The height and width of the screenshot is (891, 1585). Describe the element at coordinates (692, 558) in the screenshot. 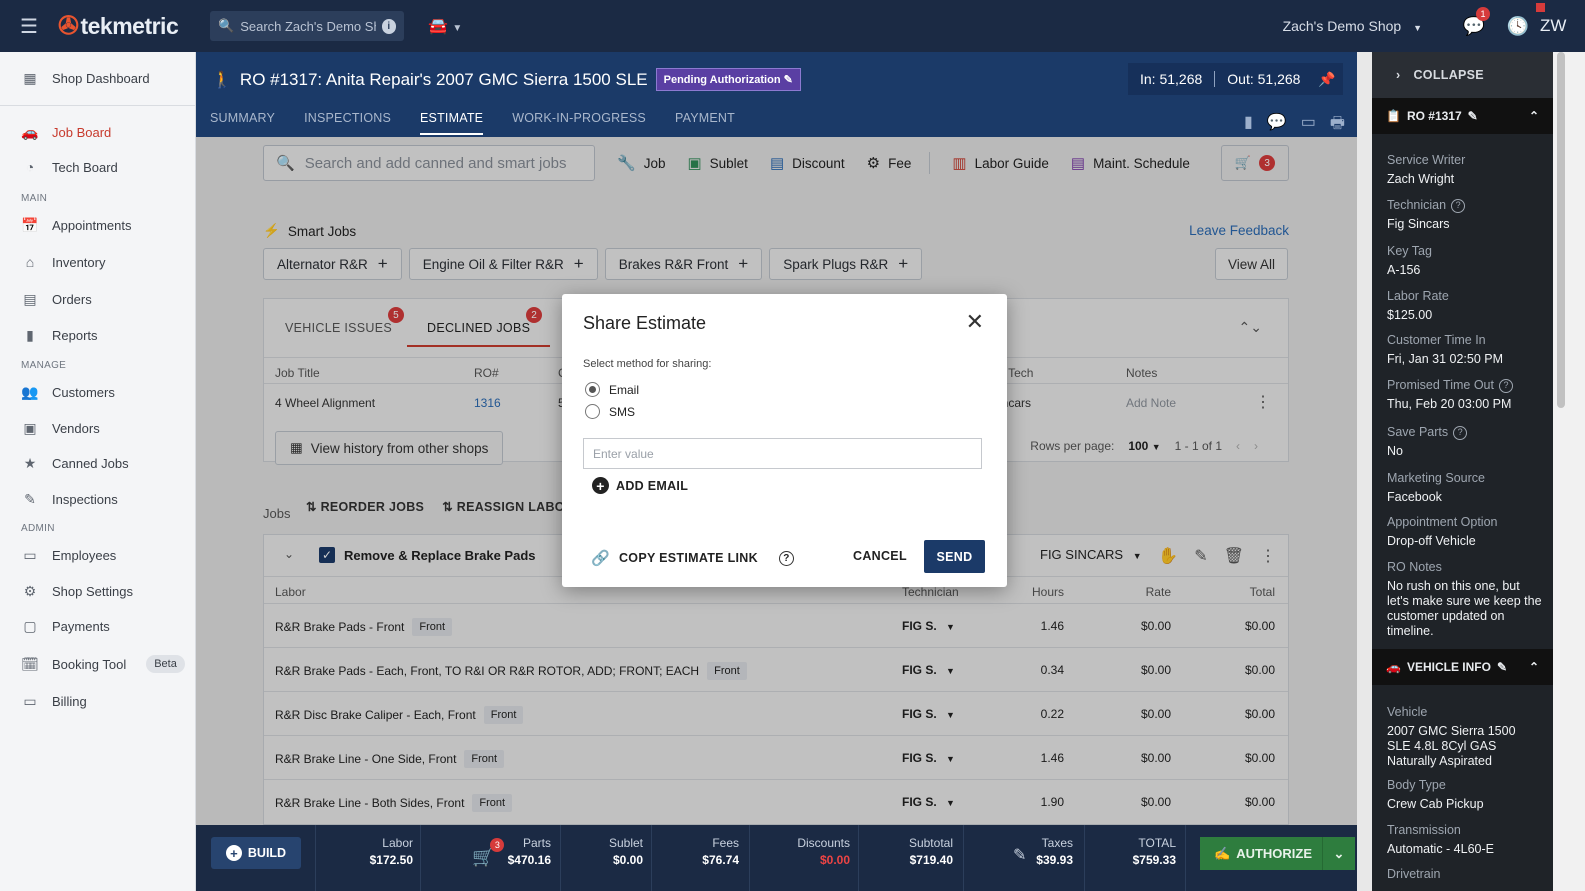

I see `copy-estimate-link-button: 🔗 COPY ESTIMATE LINK?` at that location.